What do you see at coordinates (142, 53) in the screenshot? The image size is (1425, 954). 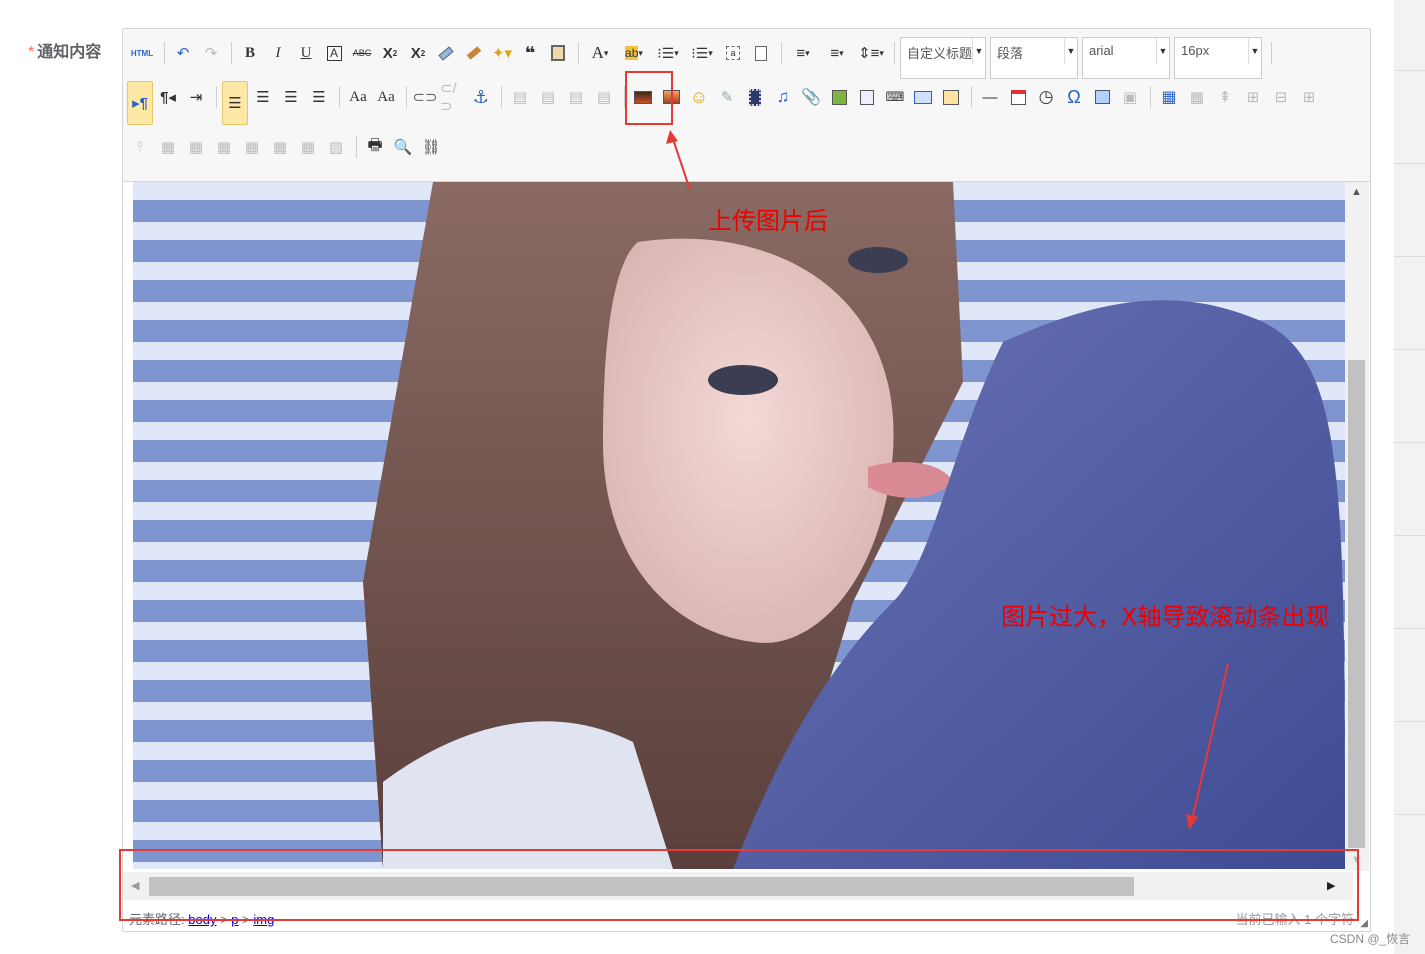 I see `html-source-button: HTML` at bounding box center [142, 53].